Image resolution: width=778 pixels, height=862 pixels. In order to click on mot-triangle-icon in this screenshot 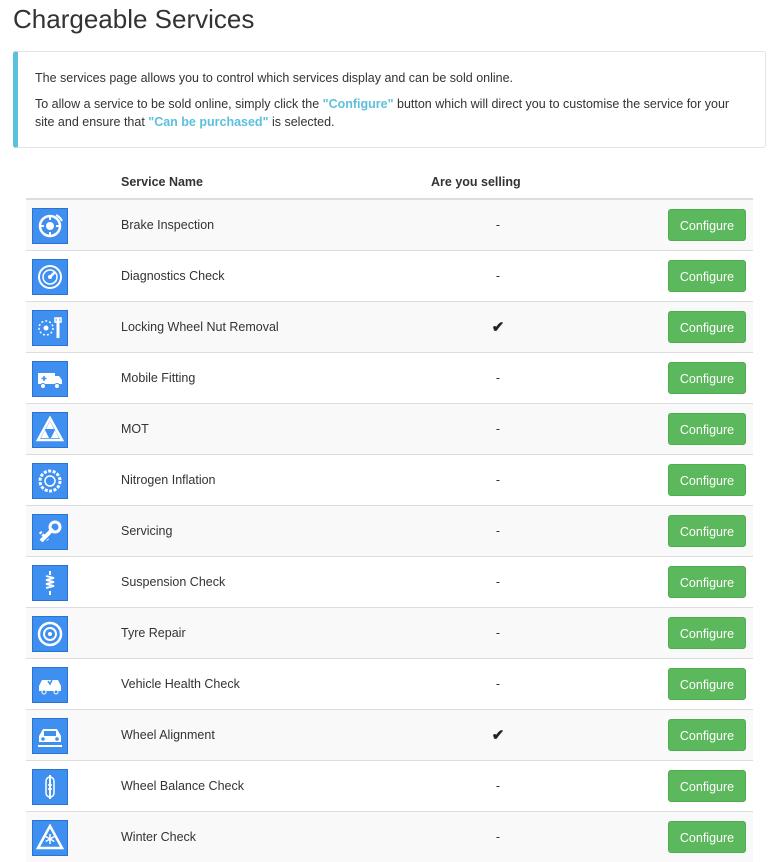, I will do `click(50, 430)`.